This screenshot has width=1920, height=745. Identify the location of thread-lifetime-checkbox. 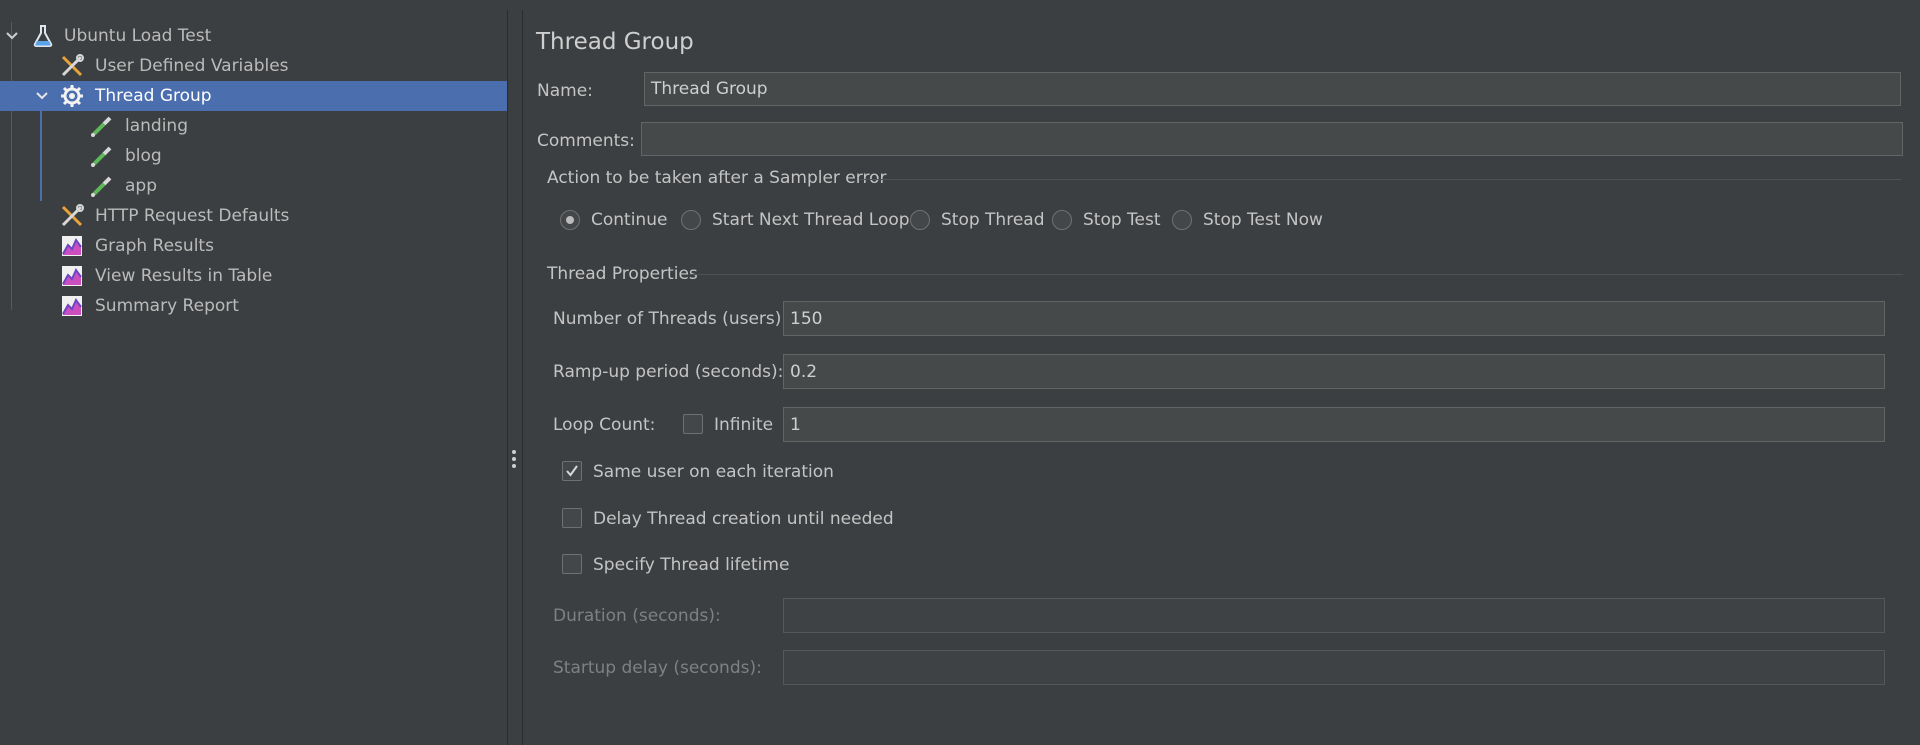
(572, 564).